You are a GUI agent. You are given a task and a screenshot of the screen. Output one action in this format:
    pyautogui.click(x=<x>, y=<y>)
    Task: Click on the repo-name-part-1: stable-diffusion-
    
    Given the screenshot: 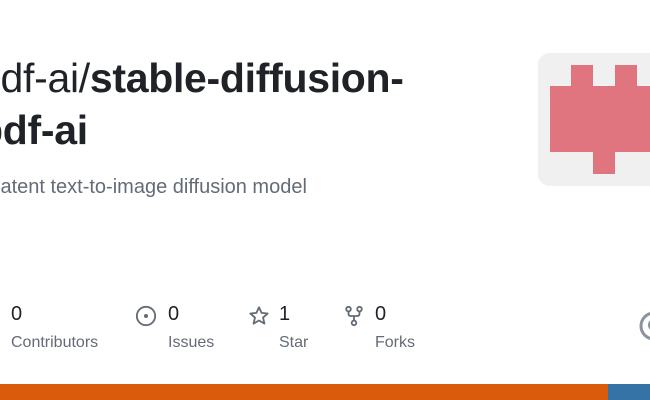 What is the action you would take?
    pyautogui.click(x=247, y=78)
    